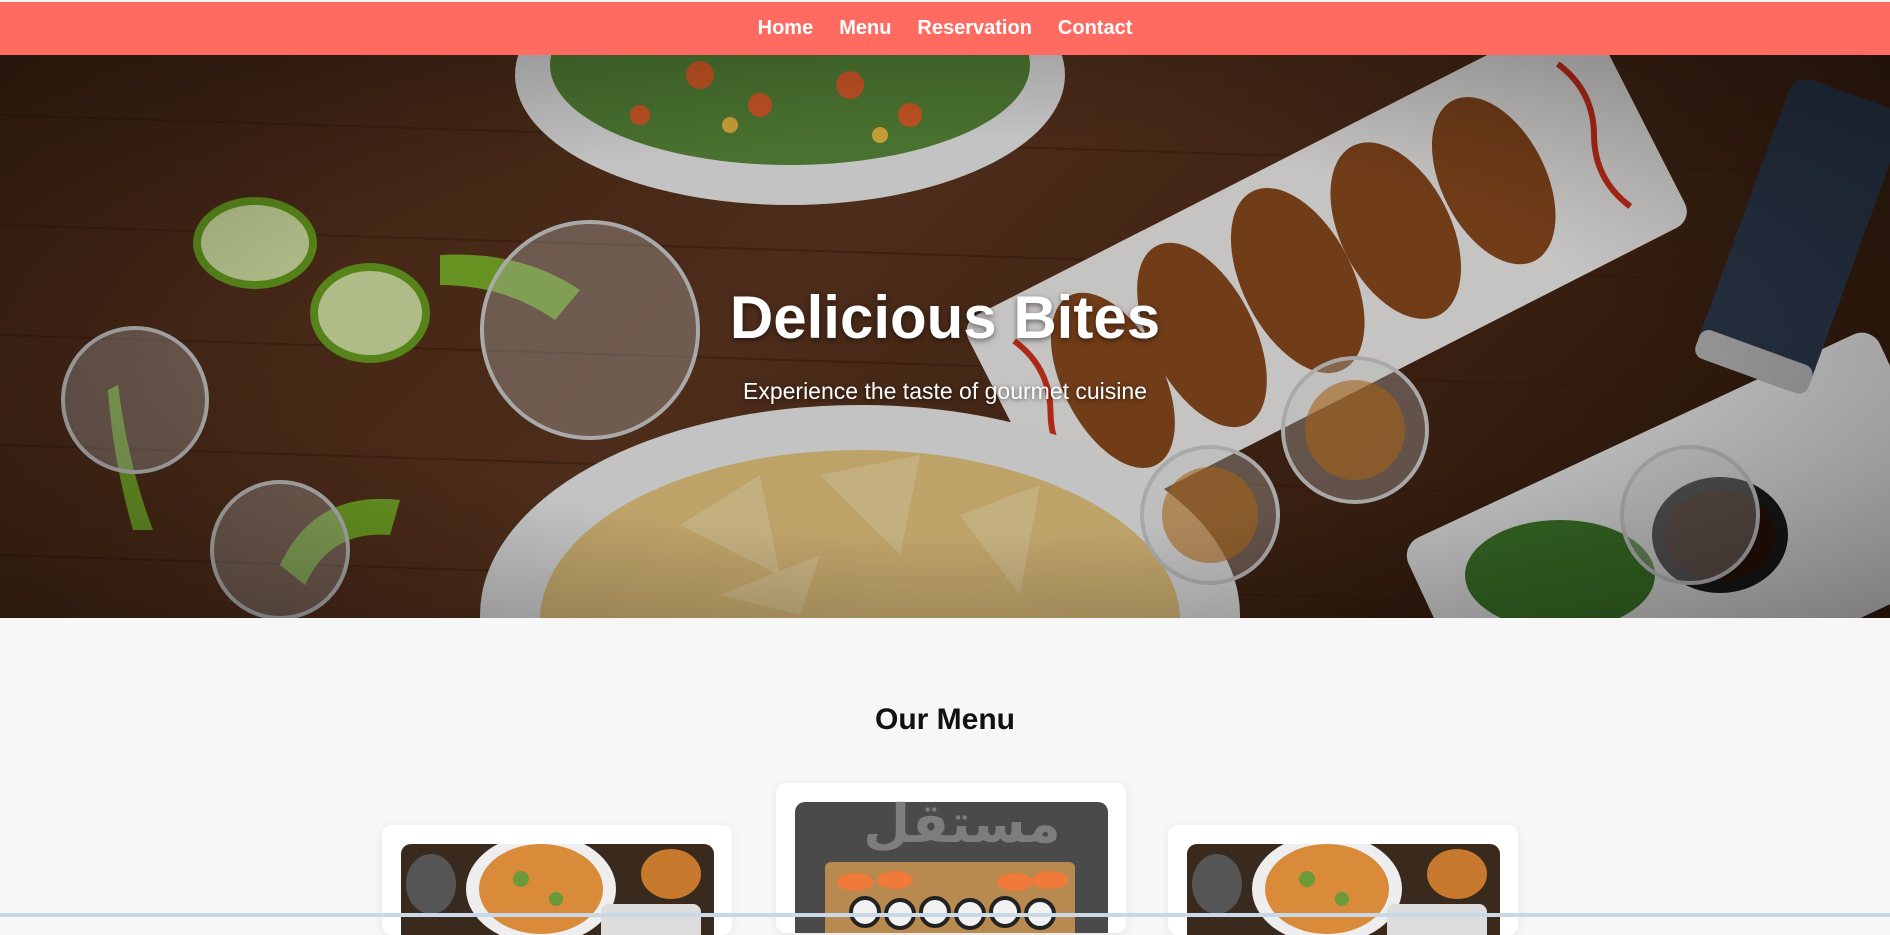 This screenshot has width=1890, height=935. What do you see at coordinates (945, 915) in the screenshot?
I see `window-bottom-edge` at bounding box center [945, 915].